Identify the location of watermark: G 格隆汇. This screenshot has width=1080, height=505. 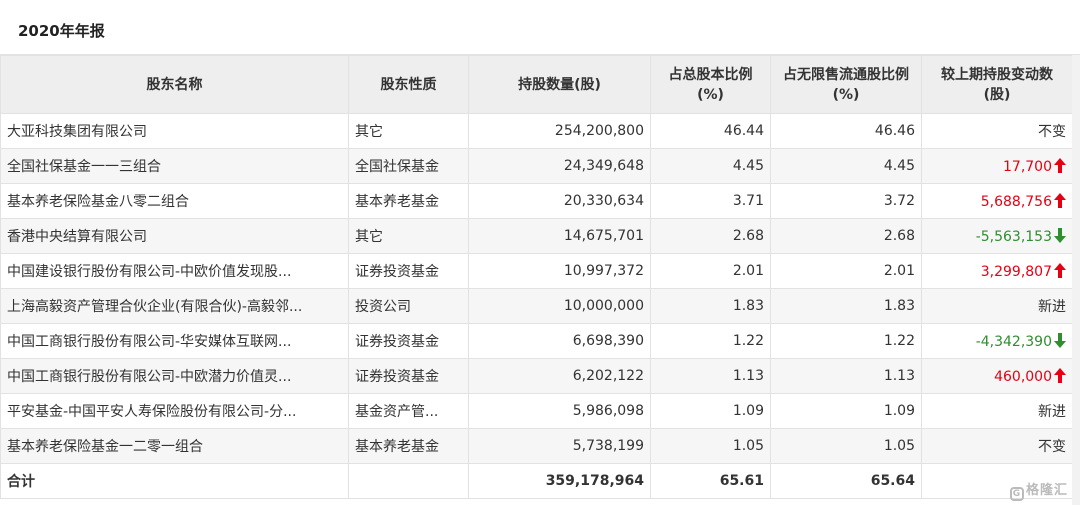
(1038, 490).